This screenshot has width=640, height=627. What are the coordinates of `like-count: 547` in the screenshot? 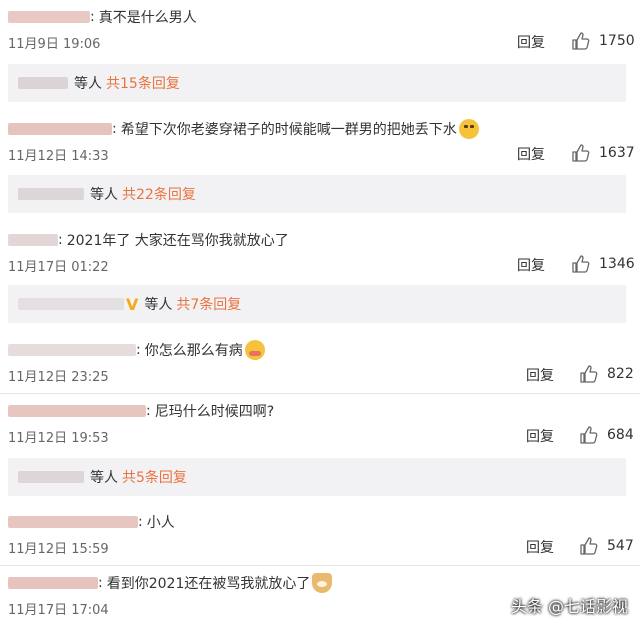 It's located at (620, 546).